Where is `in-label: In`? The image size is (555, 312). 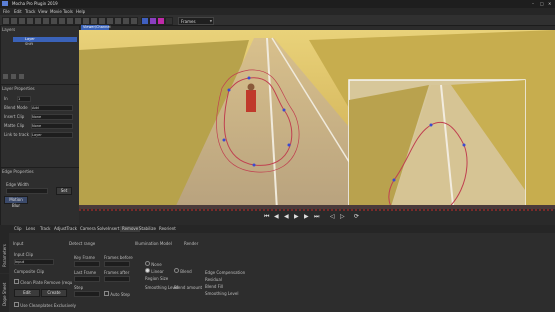 in-label: In is located at coordinates (6, 98).